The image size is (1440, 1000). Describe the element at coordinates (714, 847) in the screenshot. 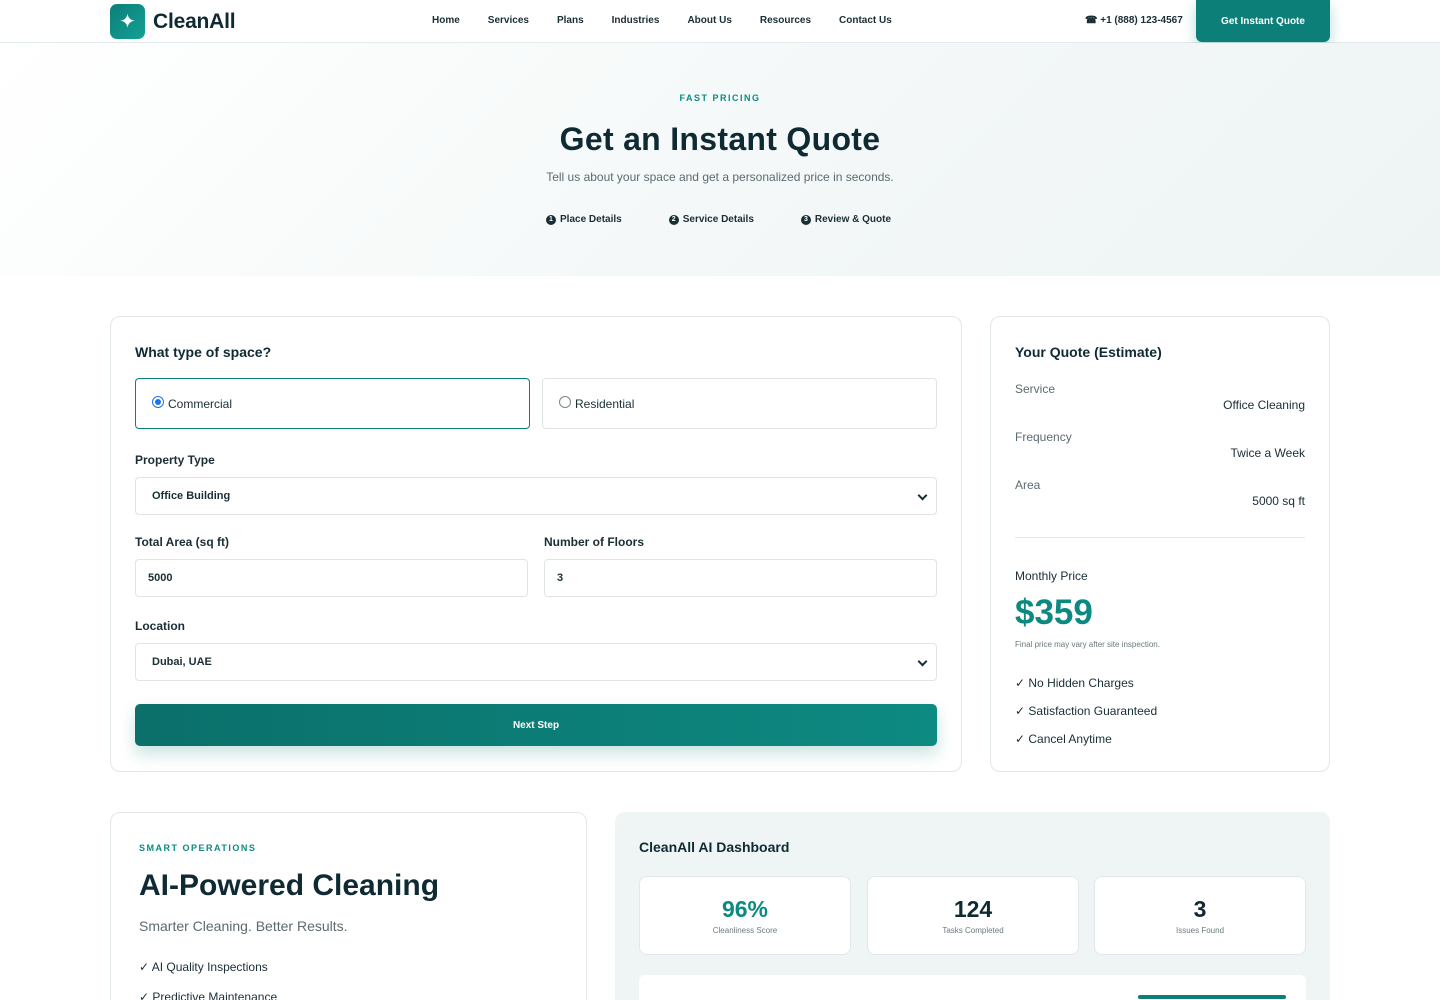

I see `dashboard-title: CleanAll AI Dashboard` at that location.